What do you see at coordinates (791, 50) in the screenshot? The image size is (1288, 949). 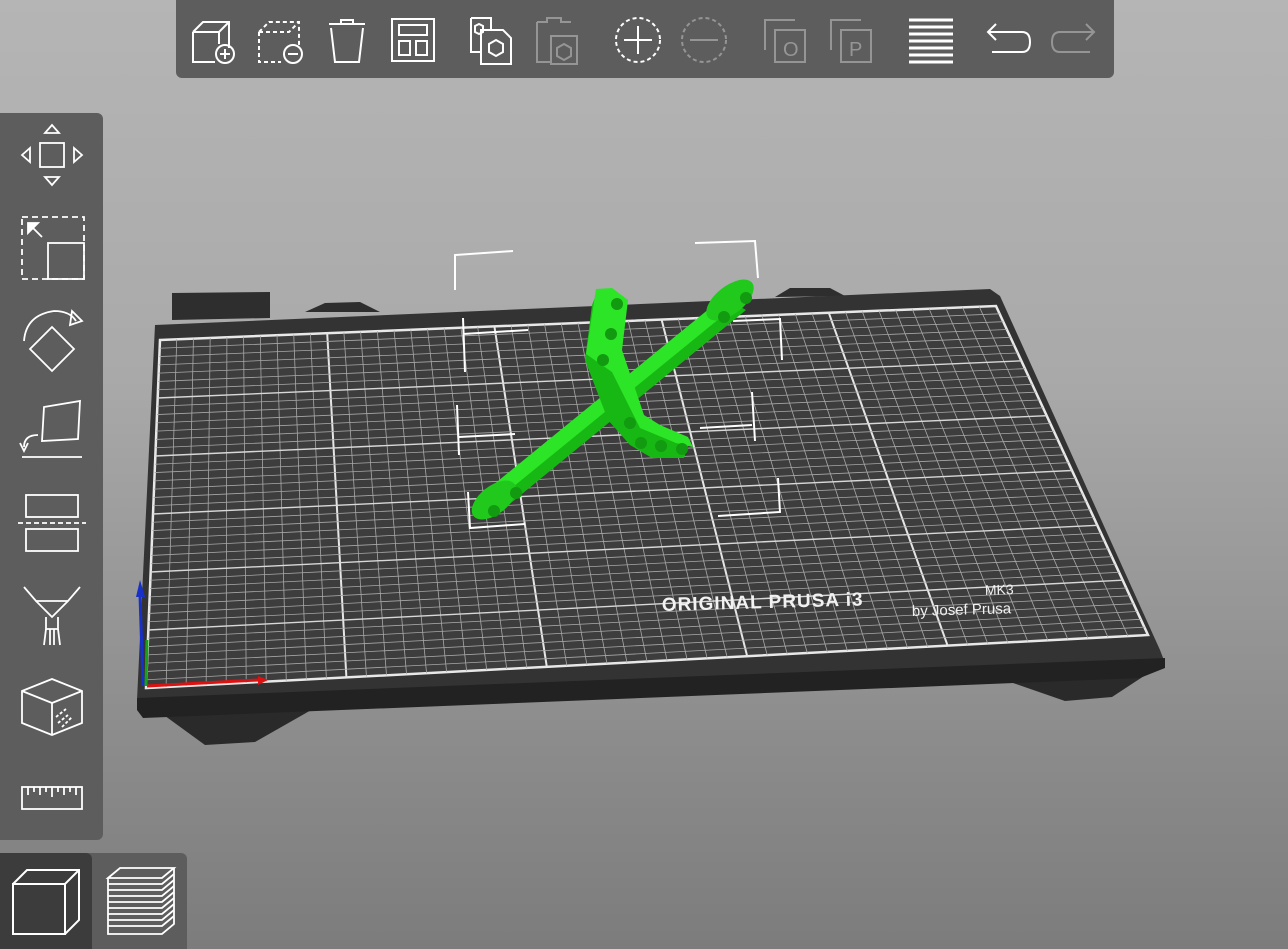 I see `svg-text: O` at bounding box center [791, 50].